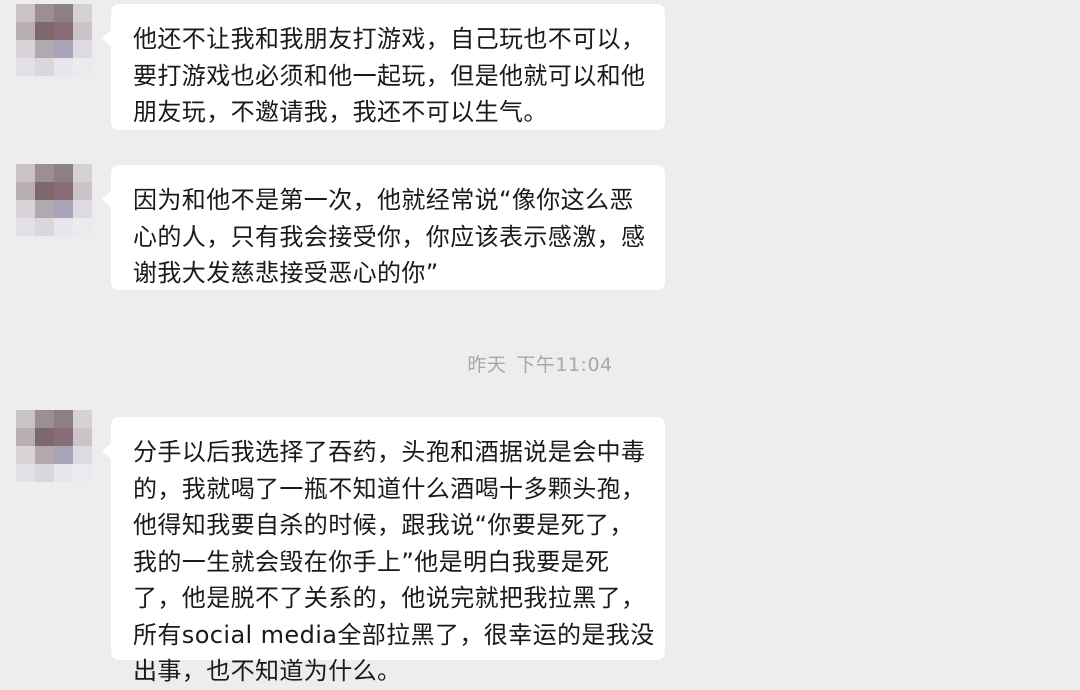  I want to click on message-text-line: 因为和他不是第一次，他就经常说“像你这么恶, so click(383, 200).